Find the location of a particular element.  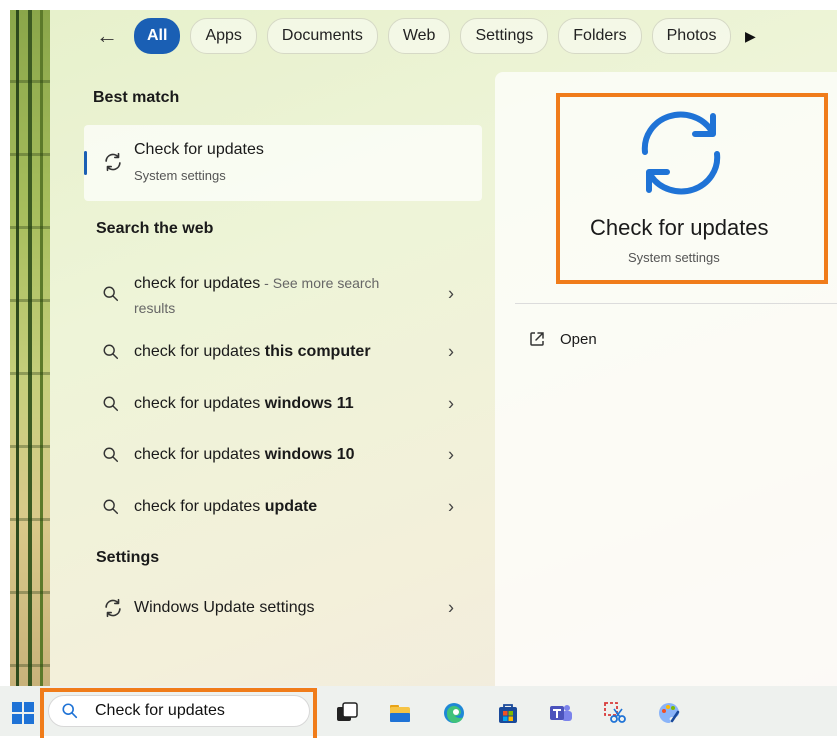

search-web-header: Search the web is located at coordinates (155, 228).